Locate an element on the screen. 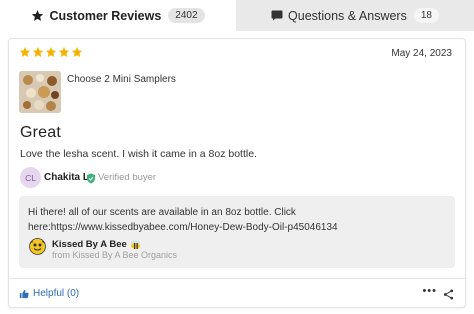 This screenshot has height=314, width=474. divider is located at coordinates (237, 278).